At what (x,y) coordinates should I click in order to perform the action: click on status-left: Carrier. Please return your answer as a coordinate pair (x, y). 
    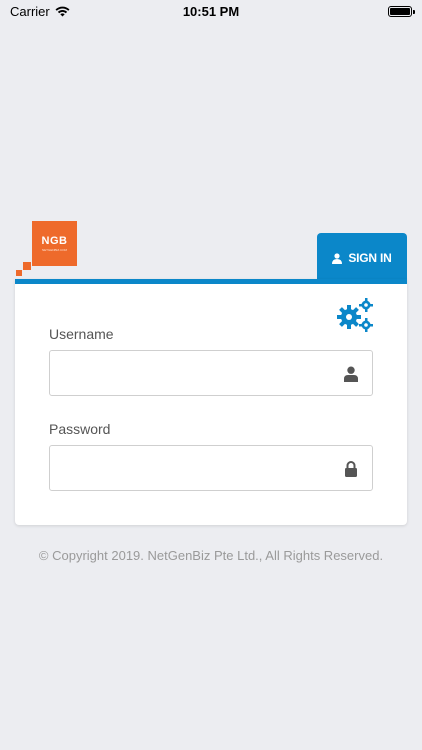
    Looking at the image, I should click on (40, 11).